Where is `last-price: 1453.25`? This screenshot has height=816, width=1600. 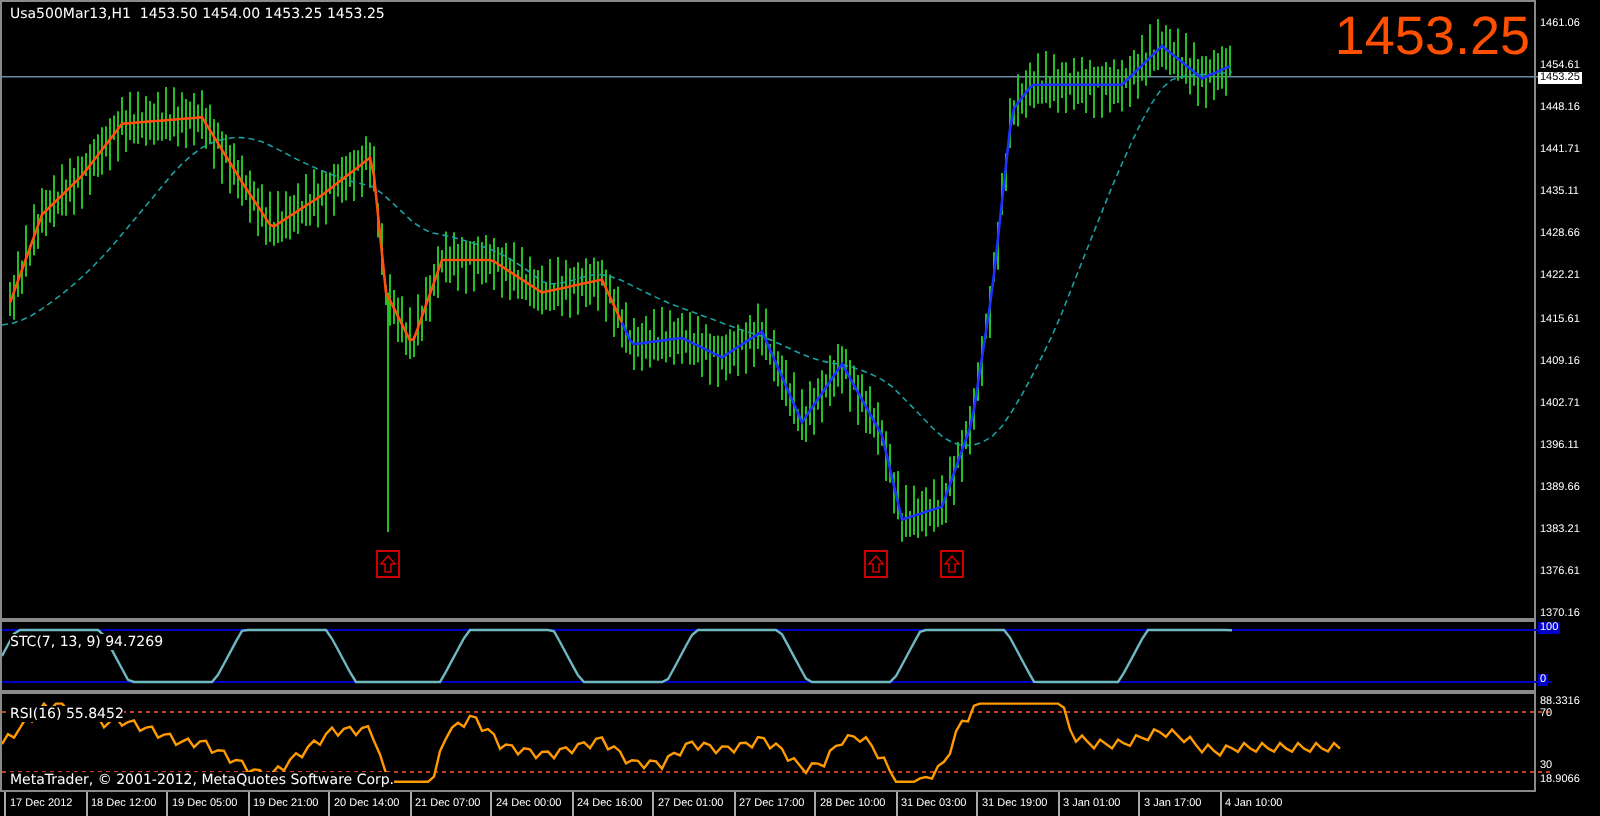 last-price: 1453.25 is located at coordinates (1432, 37).